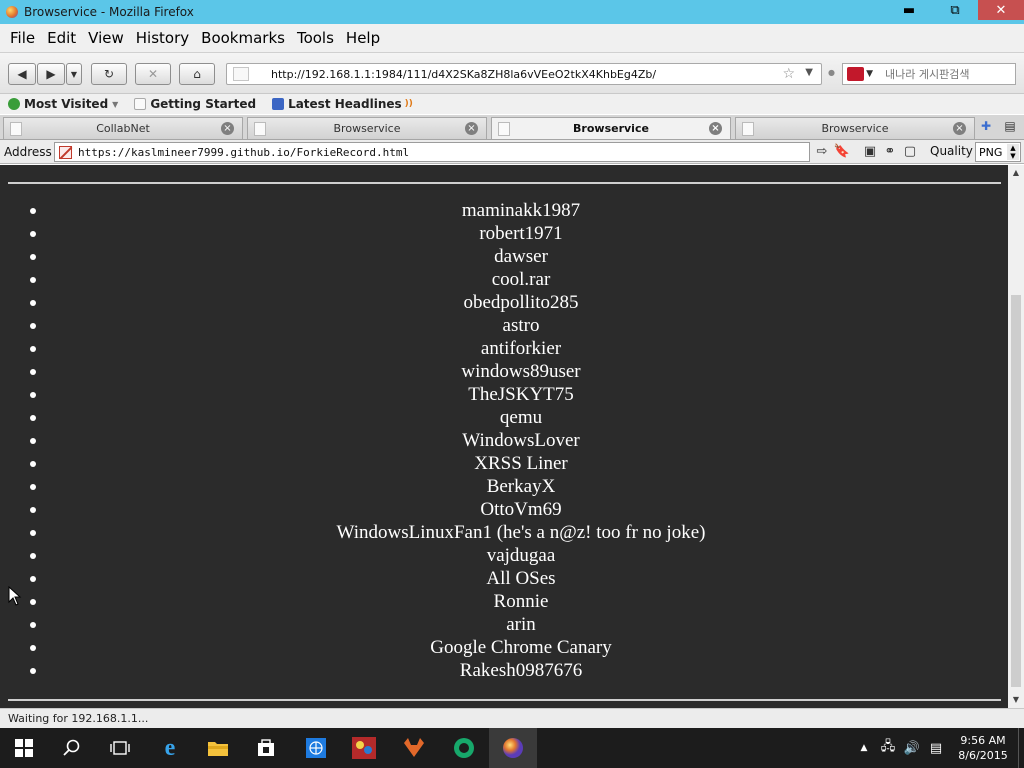 This screenshot has width=1024, height=768. I want to click on menu-view: View, so click(106, 38).